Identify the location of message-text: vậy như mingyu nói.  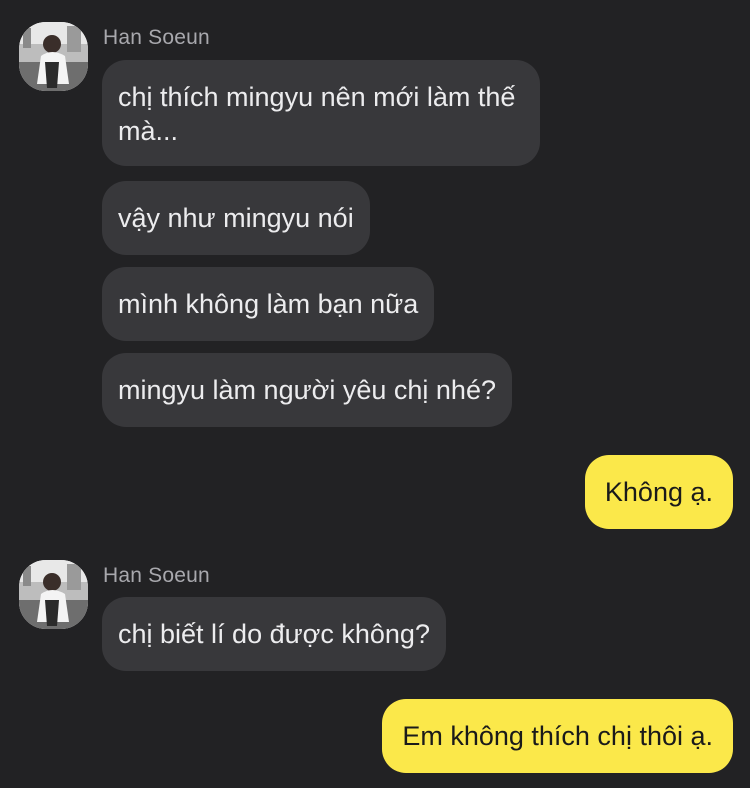
(236, 218).